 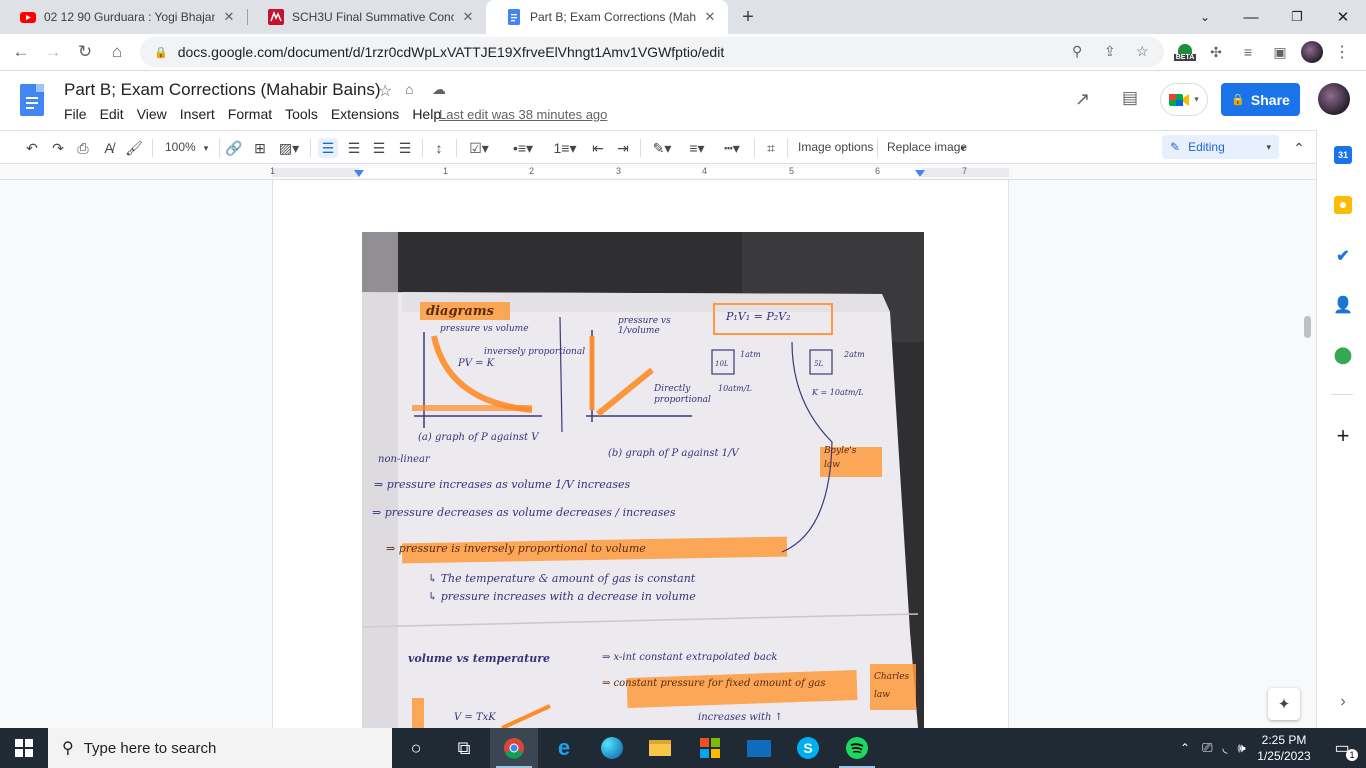 What do you see at coordinates (234, 148) in the screenshot?
I see `insert-link-icon: 🔗` at bounding box center [234, 148].